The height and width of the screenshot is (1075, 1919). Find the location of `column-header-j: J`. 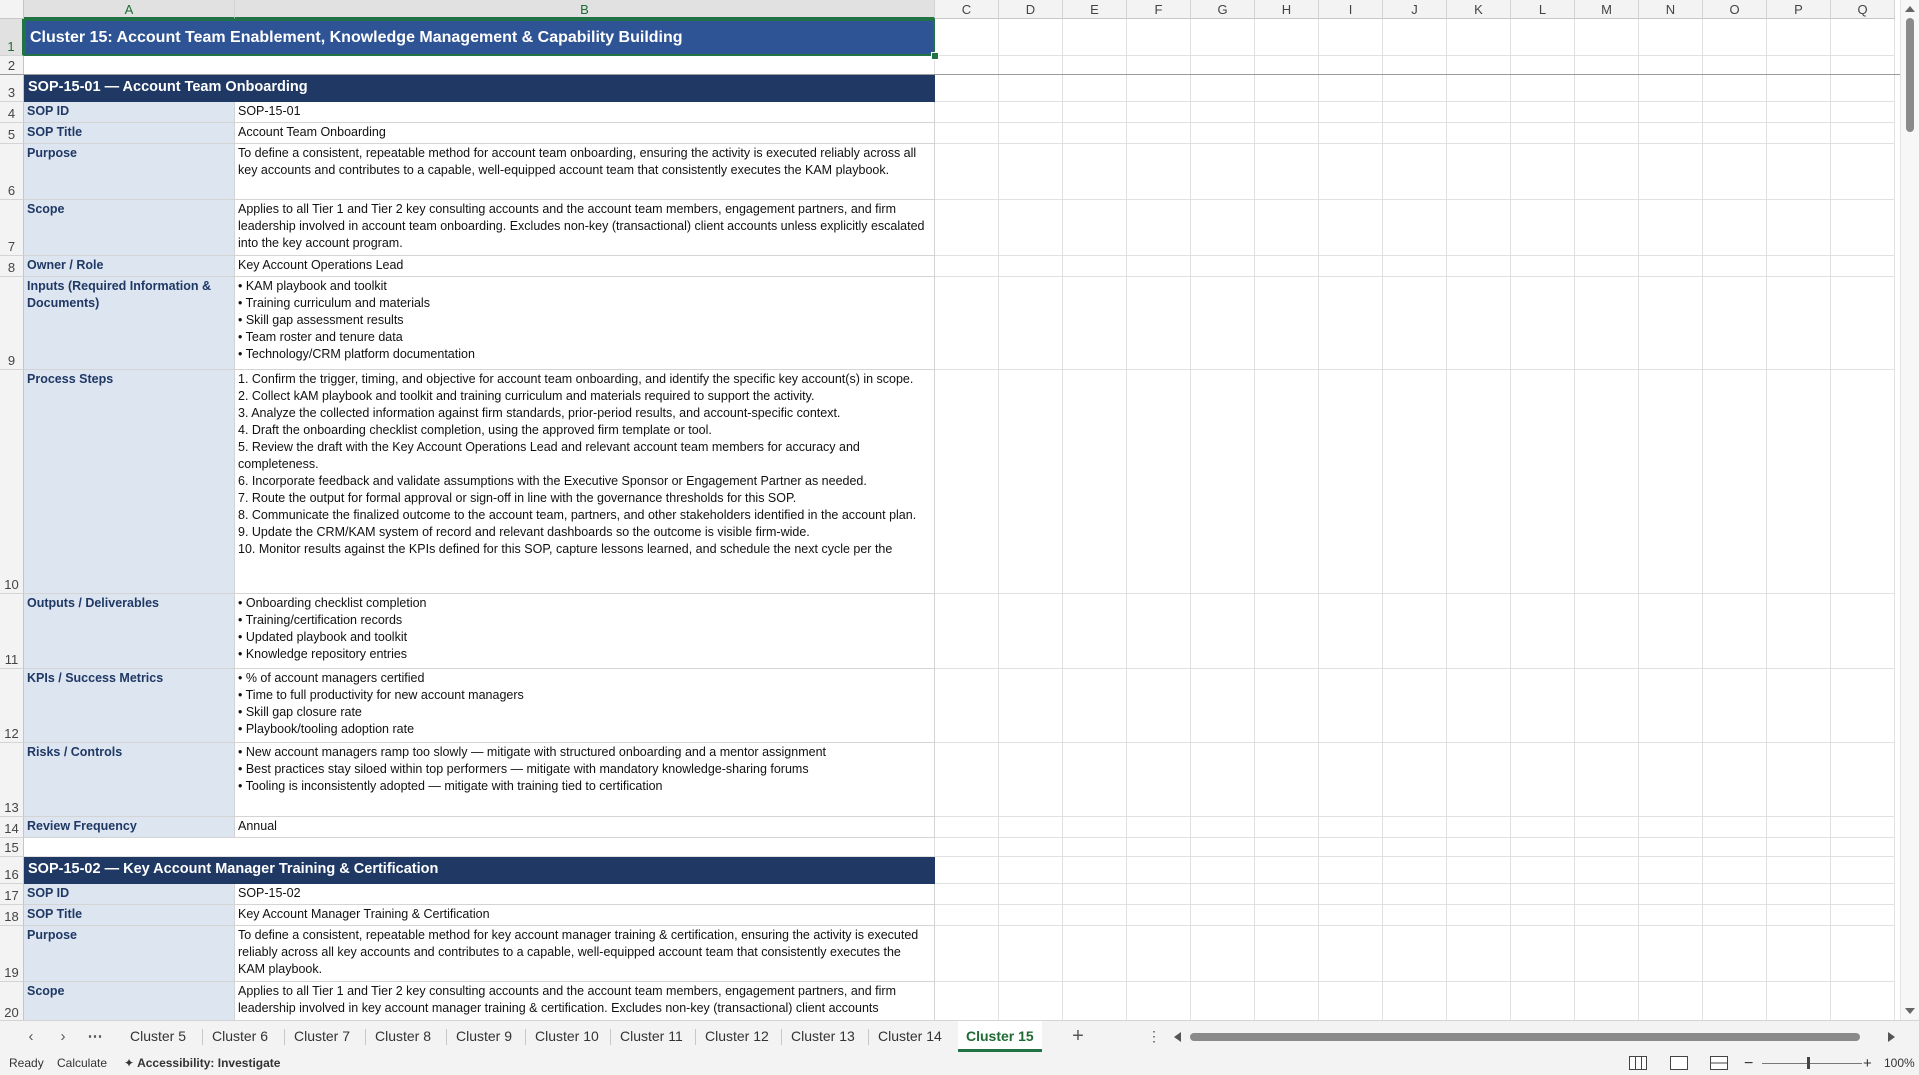

column-header-j: J is located at coordinates (1415, 9).